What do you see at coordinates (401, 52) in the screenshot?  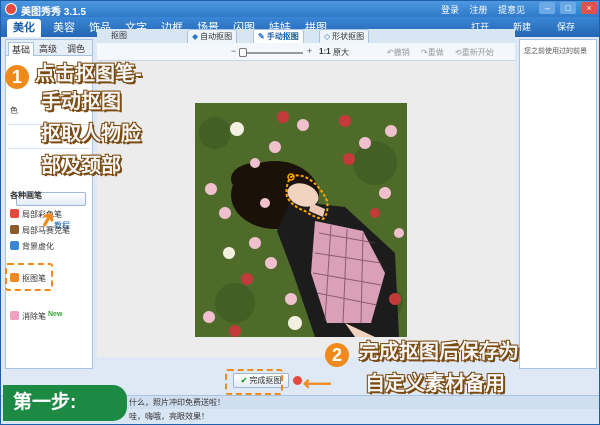 I see `undo-label: 撤销` at bounding box center [401, 52].